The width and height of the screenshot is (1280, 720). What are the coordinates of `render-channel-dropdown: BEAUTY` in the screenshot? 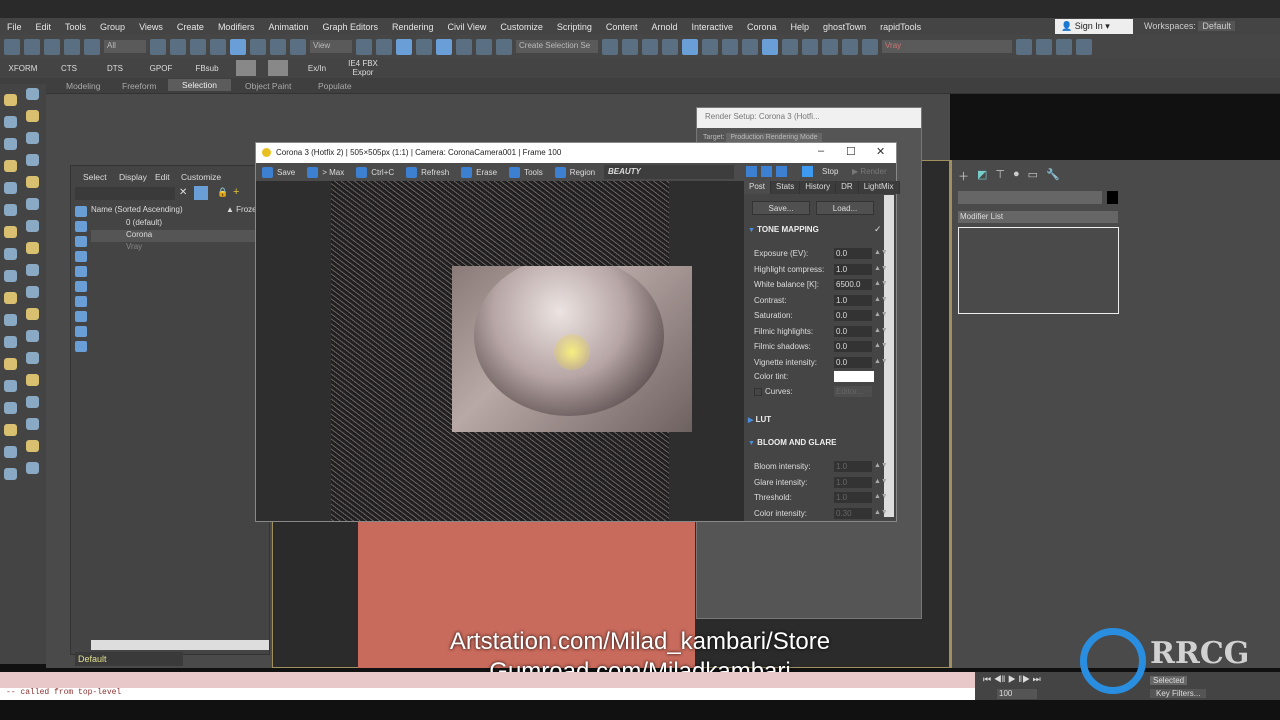 It's located at (669, 172).